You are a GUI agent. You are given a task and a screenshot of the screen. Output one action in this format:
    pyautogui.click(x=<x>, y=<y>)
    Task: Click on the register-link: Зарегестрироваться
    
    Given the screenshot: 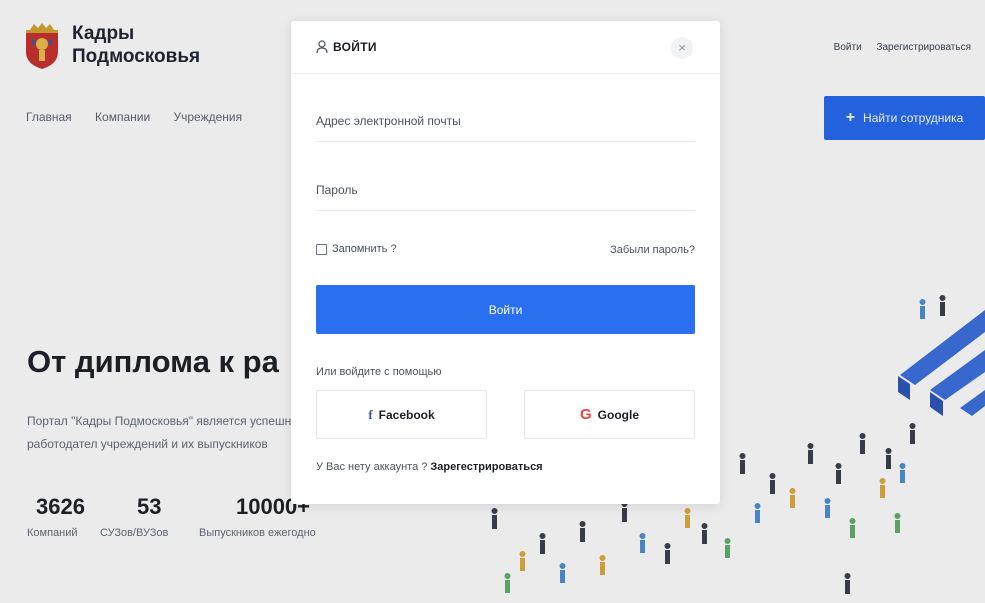 What is the action you would take?
    pyautogui.click(x=486, y=467)
    